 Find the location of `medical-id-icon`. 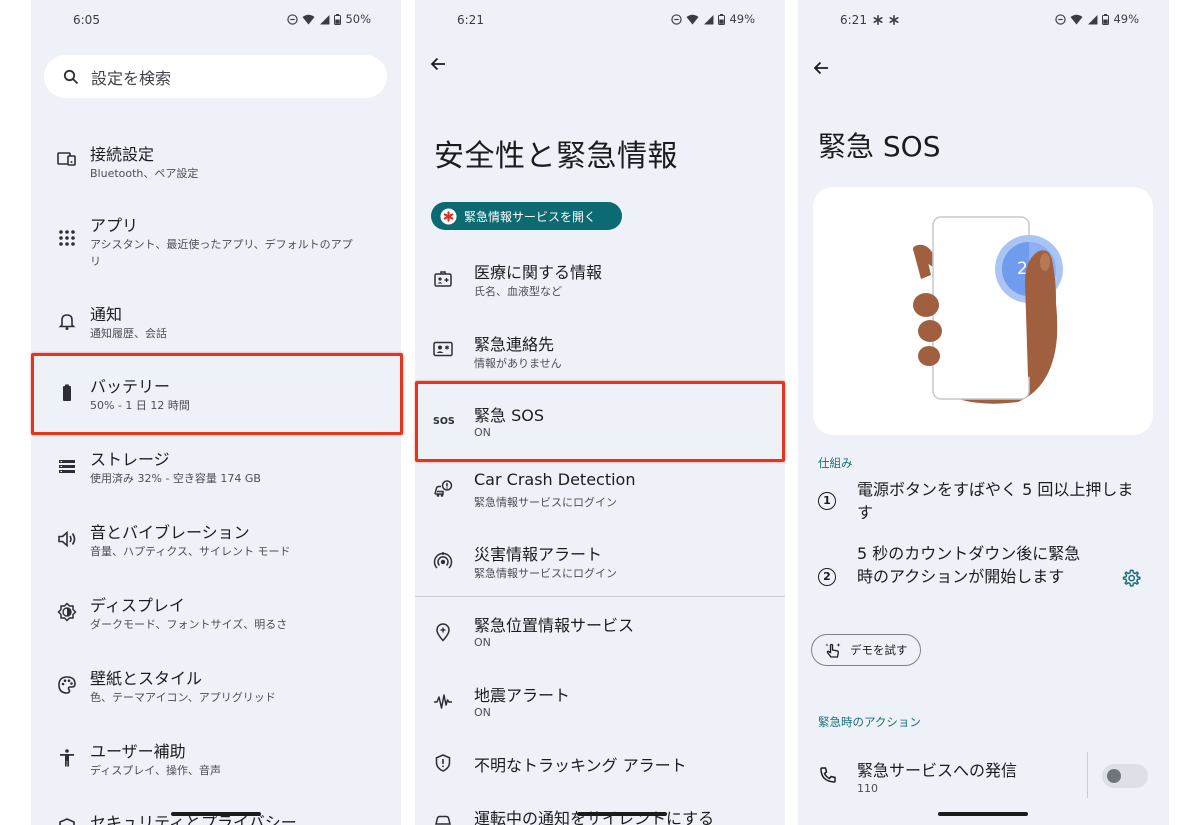

medical-id-icon is located at coordinates (443, 279).